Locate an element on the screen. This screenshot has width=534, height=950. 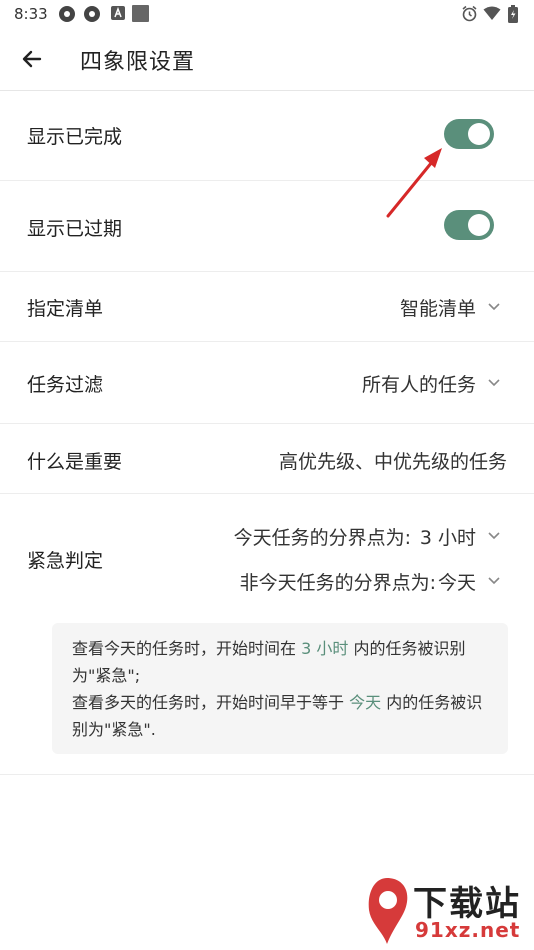
a-notification-icon is located at coordinates (118, 13).